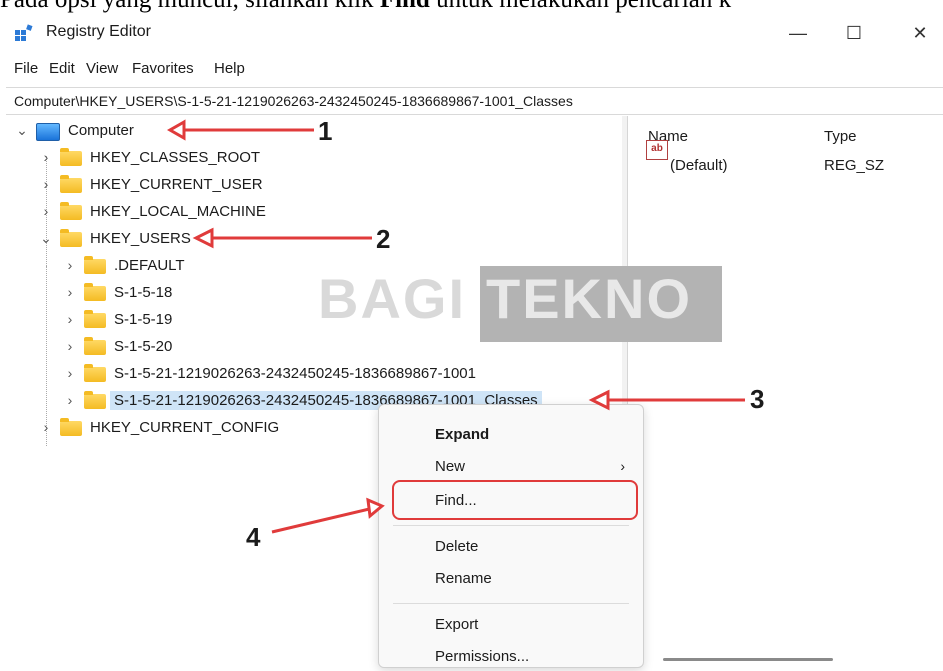  Describe the element at coordinates (511, 467) in the screenshot. I see `menu-item-new: New ›` at that location.